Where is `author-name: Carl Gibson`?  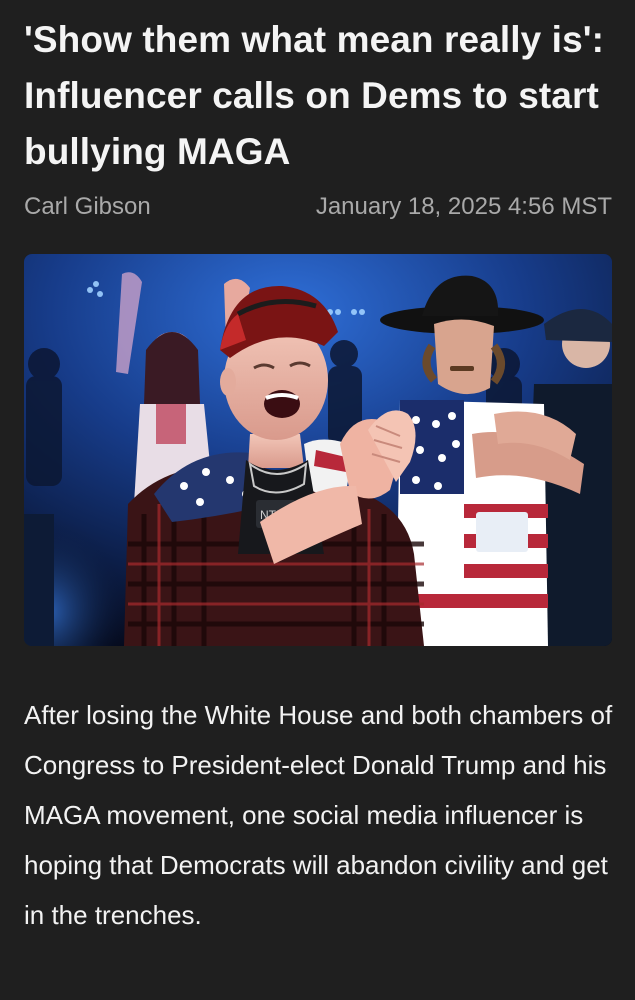 author-name: Carl Gibson is located at coordinates (87, 207).